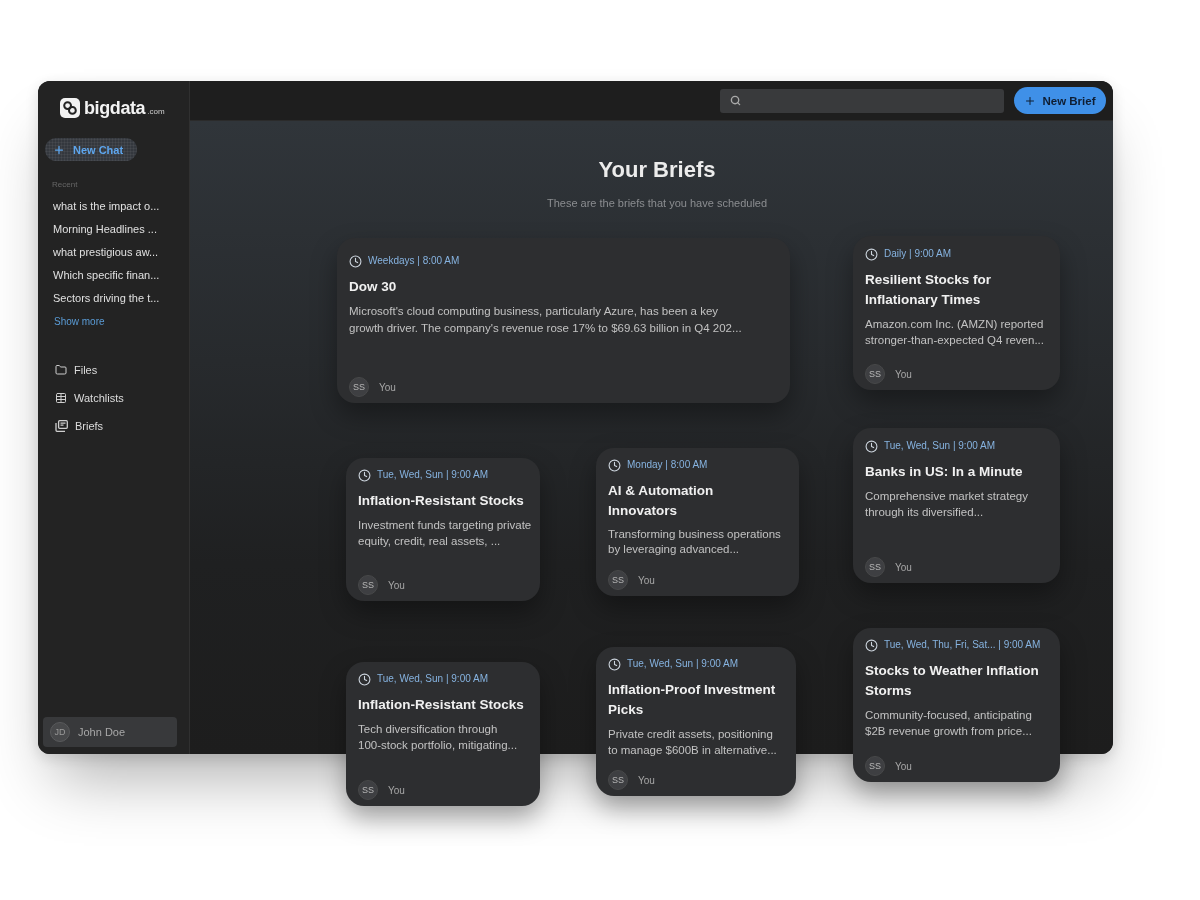 The height and width of the screenshot is (900, 1200). What do you see at coordinates (862, 100) in the screenshot?
I see `search-field` at bounding box center [862, 100].